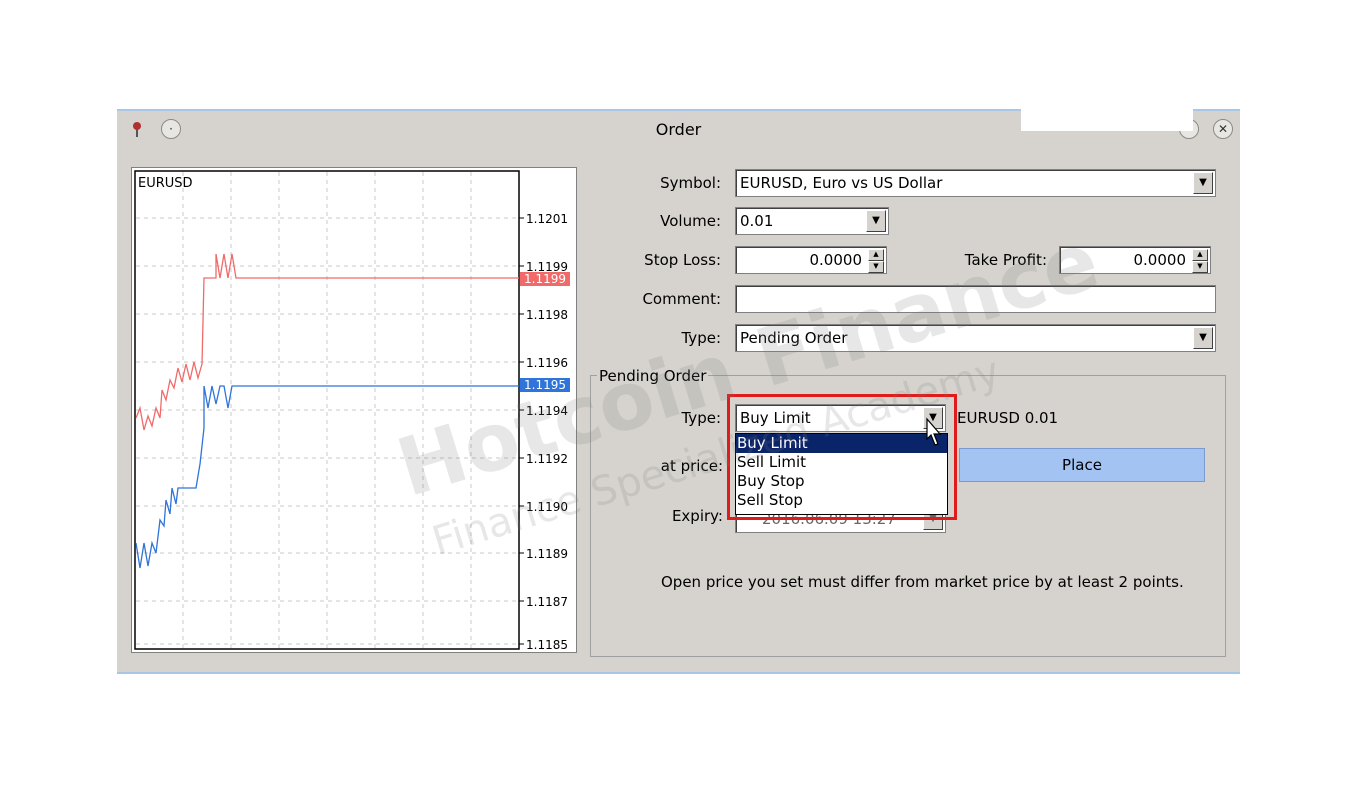  What do you see at coordinates (812, 221) in the screenshot?
I see `volume-select: 0.01 ▼` at bounding box center [812, 221].